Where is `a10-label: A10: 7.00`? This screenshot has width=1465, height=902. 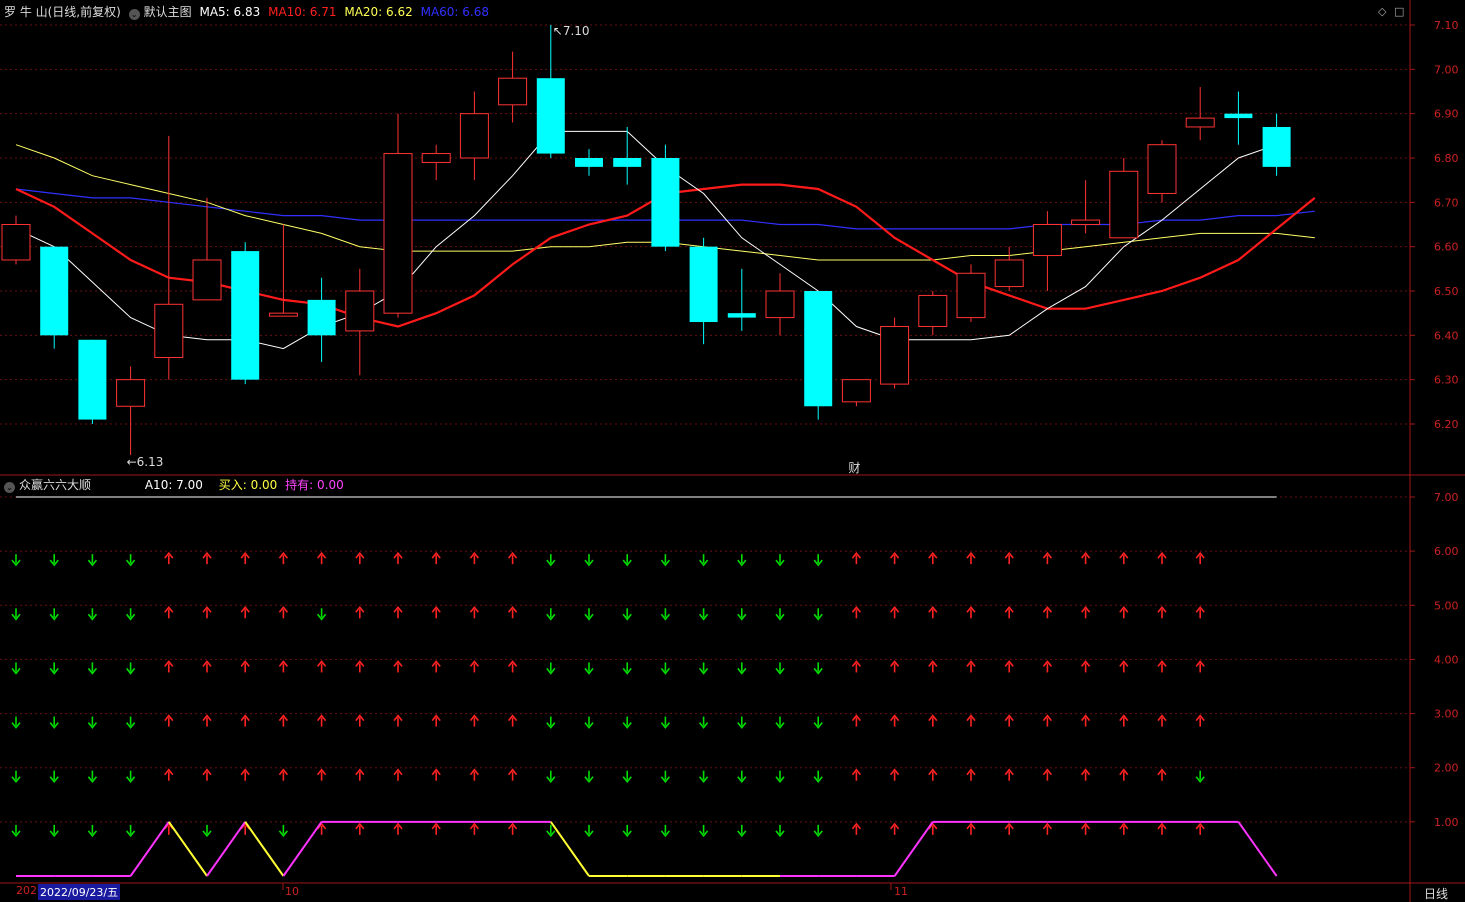
a10-label: A10: 7.00 is located at coordinates (173, 485).